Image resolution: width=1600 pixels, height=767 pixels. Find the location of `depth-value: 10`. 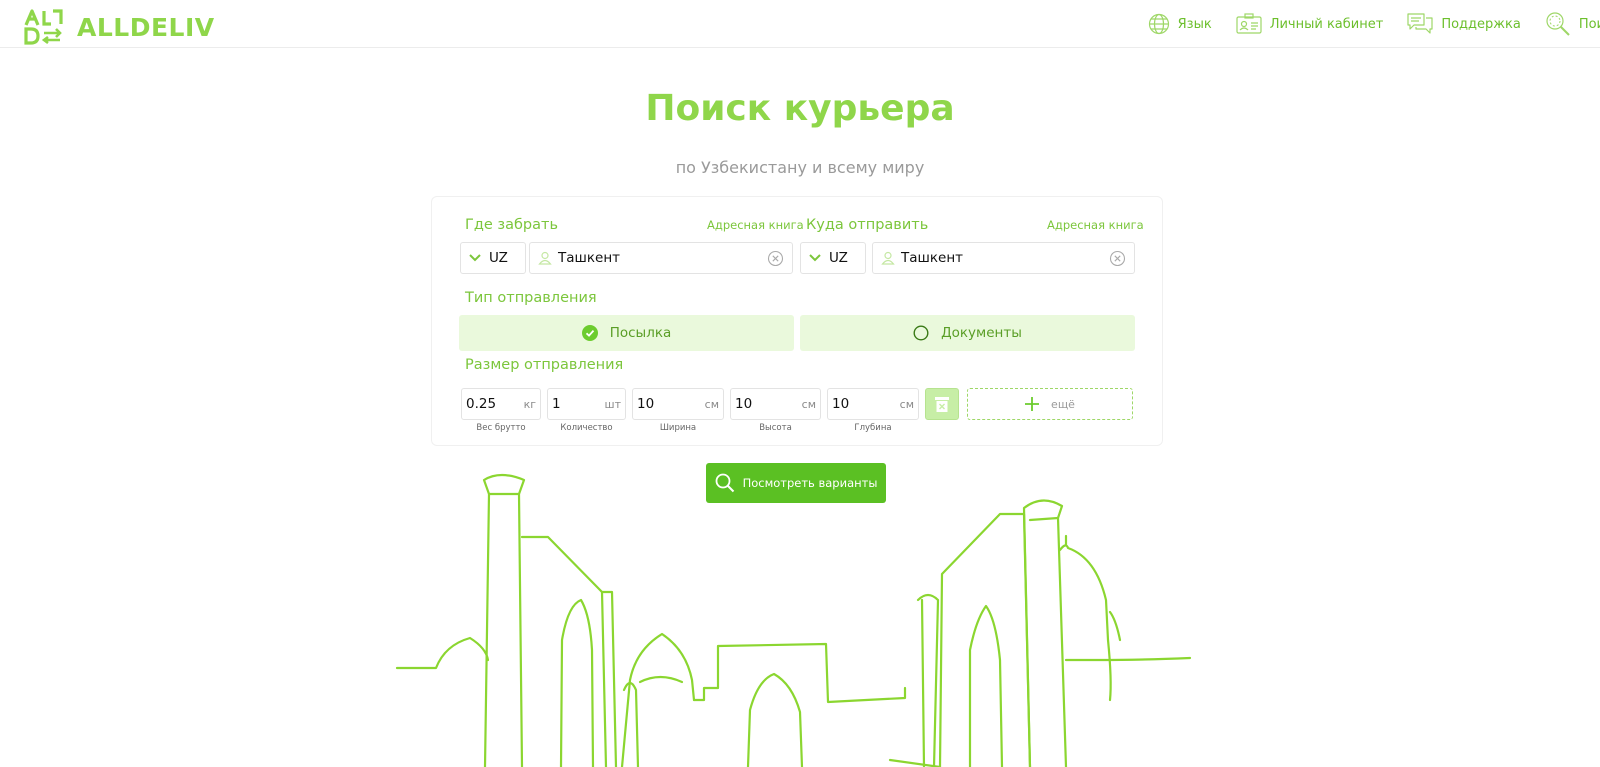

depth-value: 10 is located at coordinates (841, 404).